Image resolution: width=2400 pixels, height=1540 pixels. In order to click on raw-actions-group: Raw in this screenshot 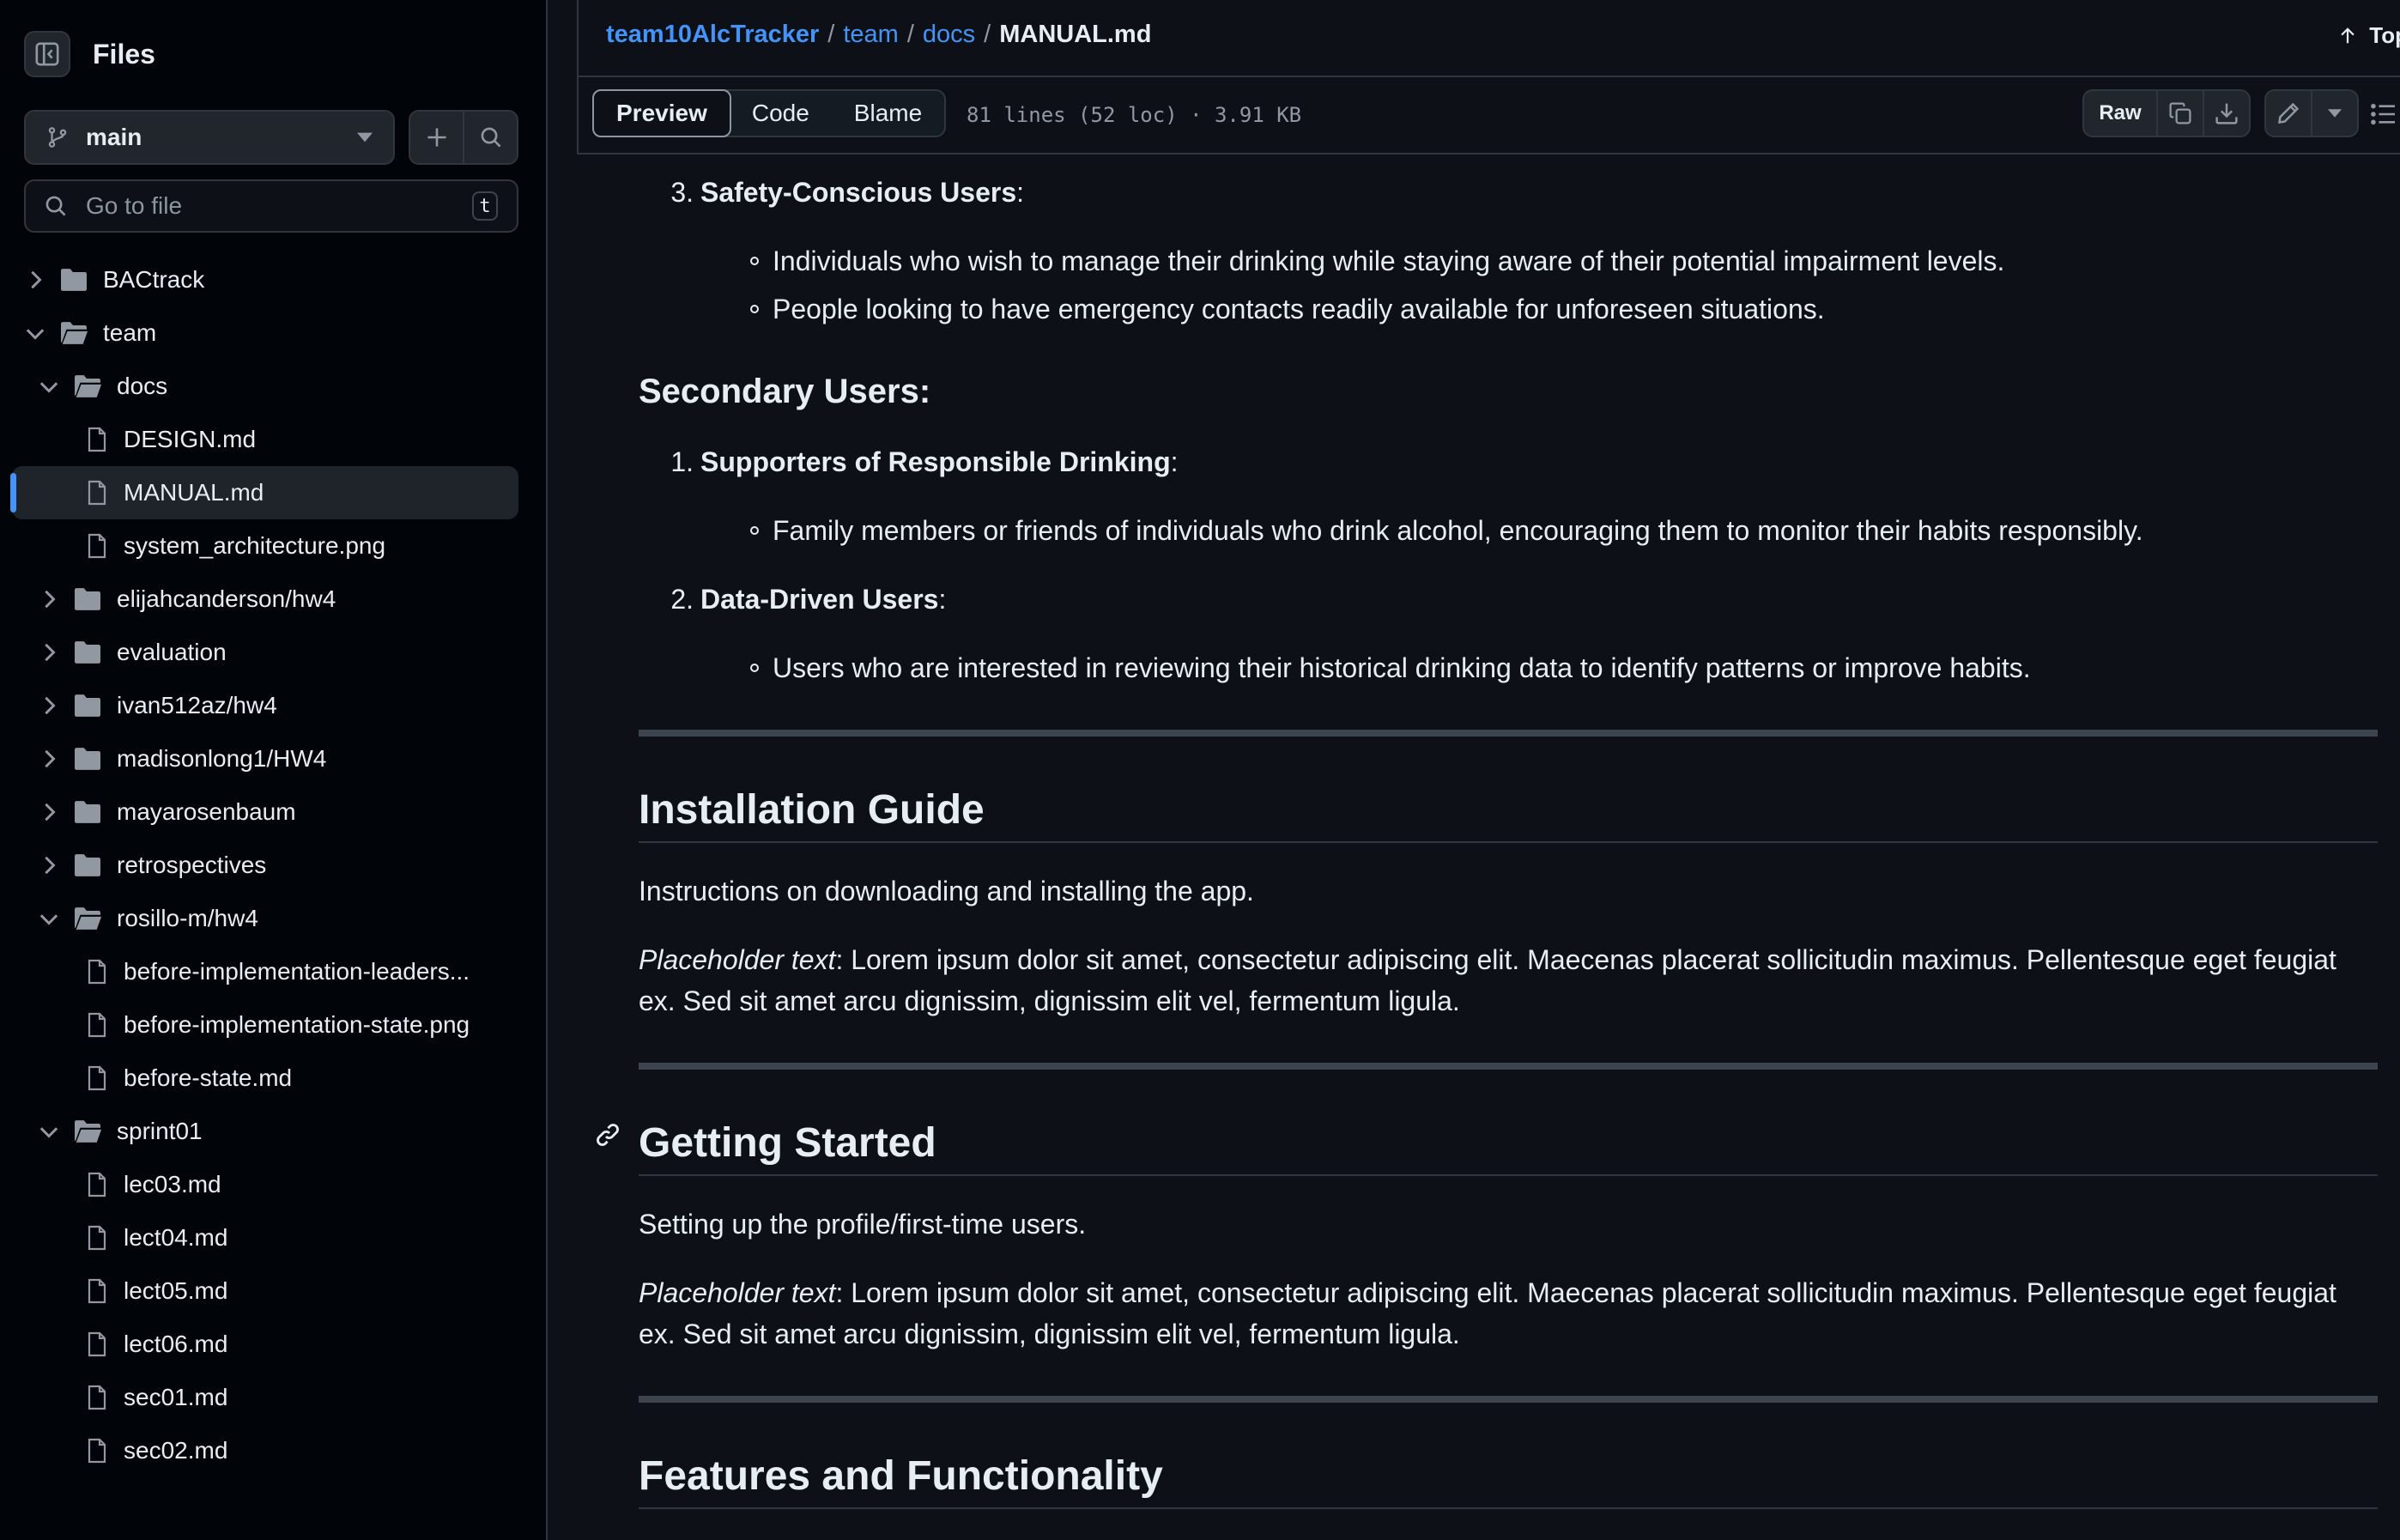, I will do `click(2166, 113)`.